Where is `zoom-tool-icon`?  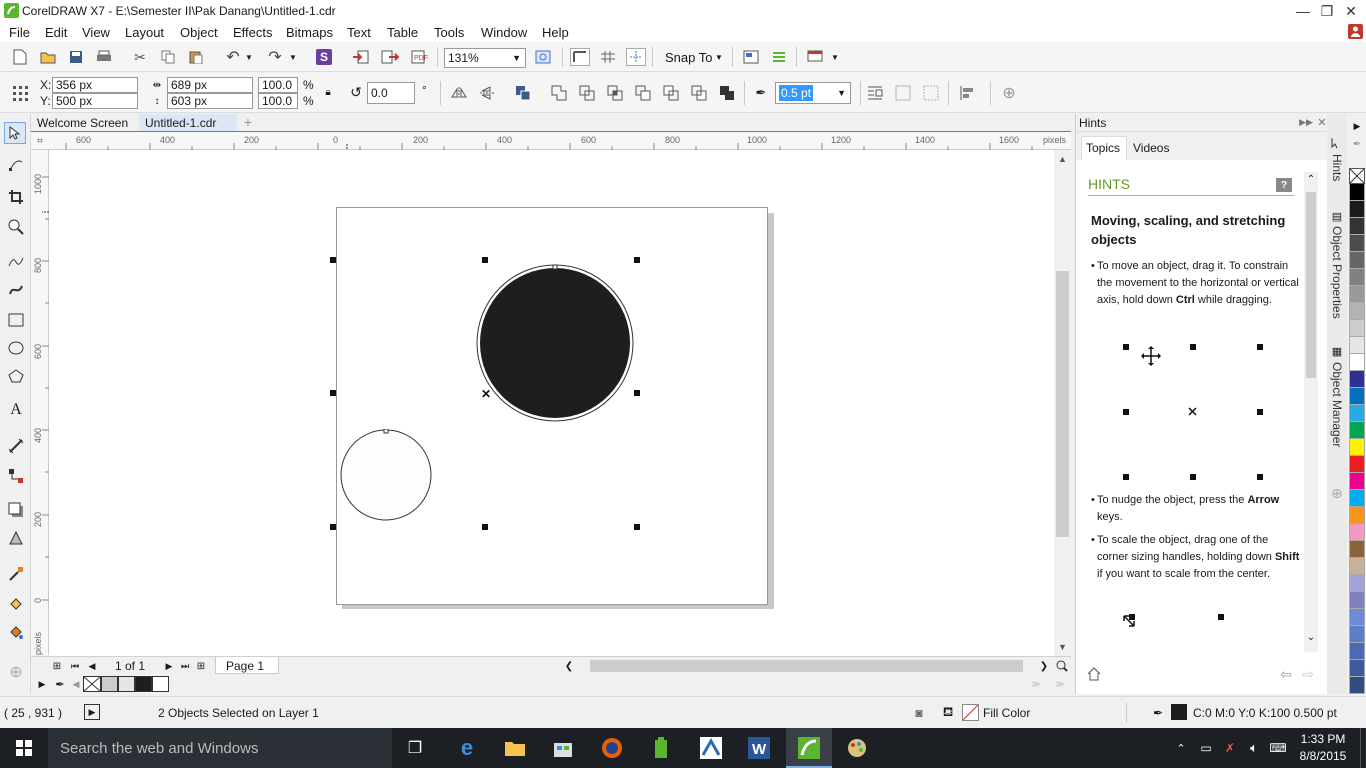
zoom-tool-icon is located at coordinates (16, 227).